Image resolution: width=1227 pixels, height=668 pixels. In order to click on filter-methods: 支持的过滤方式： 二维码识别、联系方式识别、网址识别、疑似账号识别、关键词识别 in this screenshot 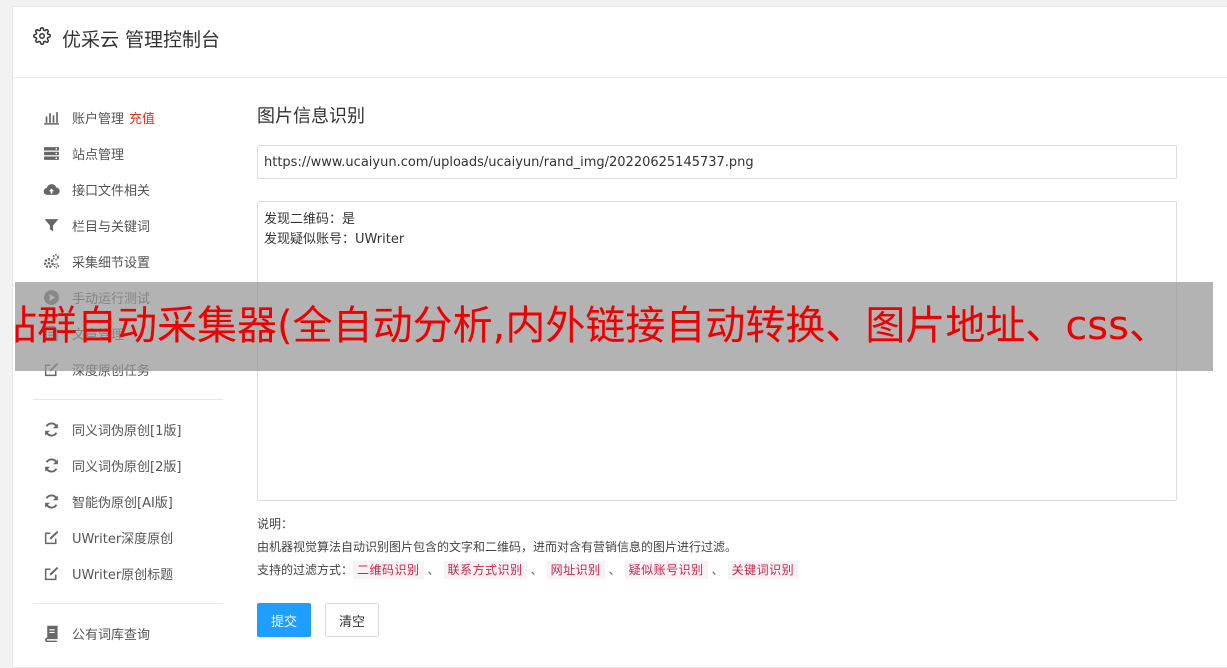, I will do `click(717, 570)`.